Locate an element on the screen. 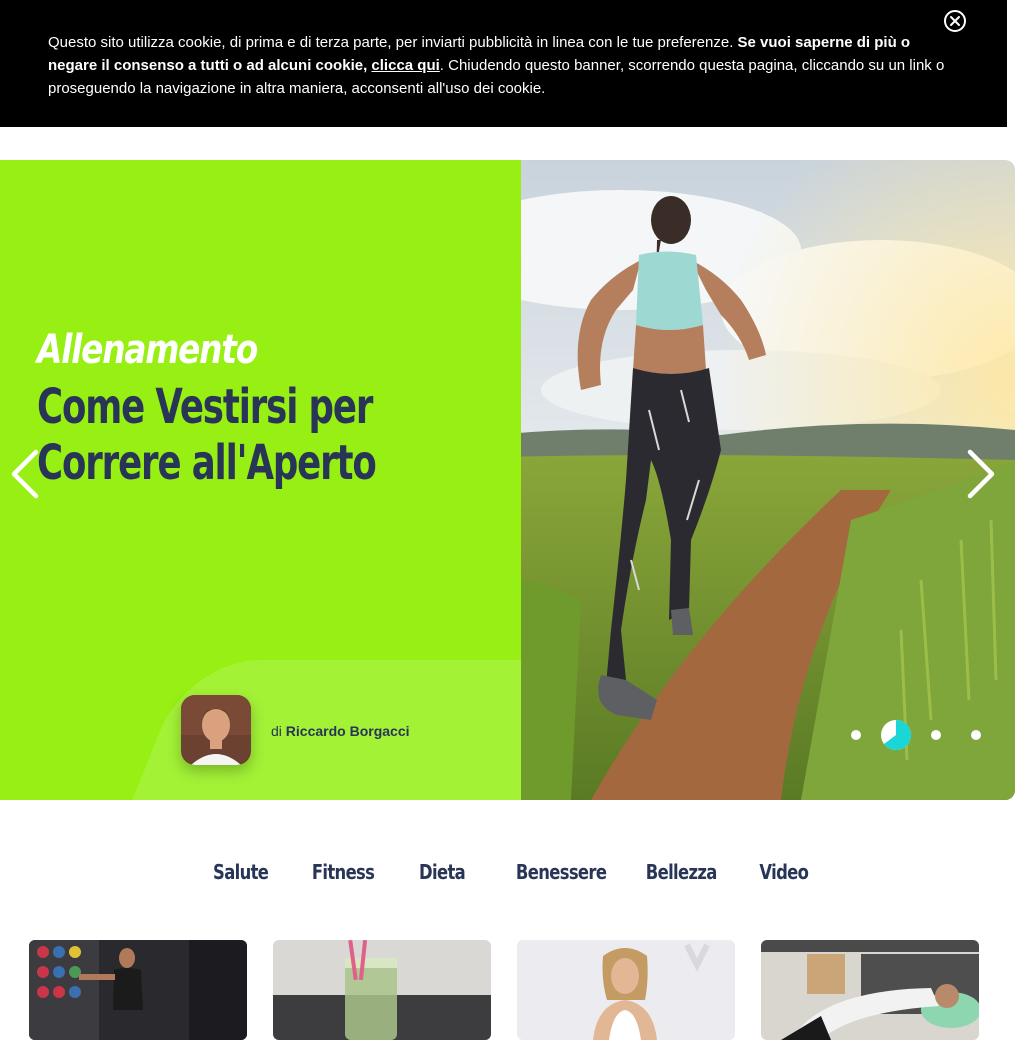  category-dieta: Dieta is located at coordinates (442, 872).